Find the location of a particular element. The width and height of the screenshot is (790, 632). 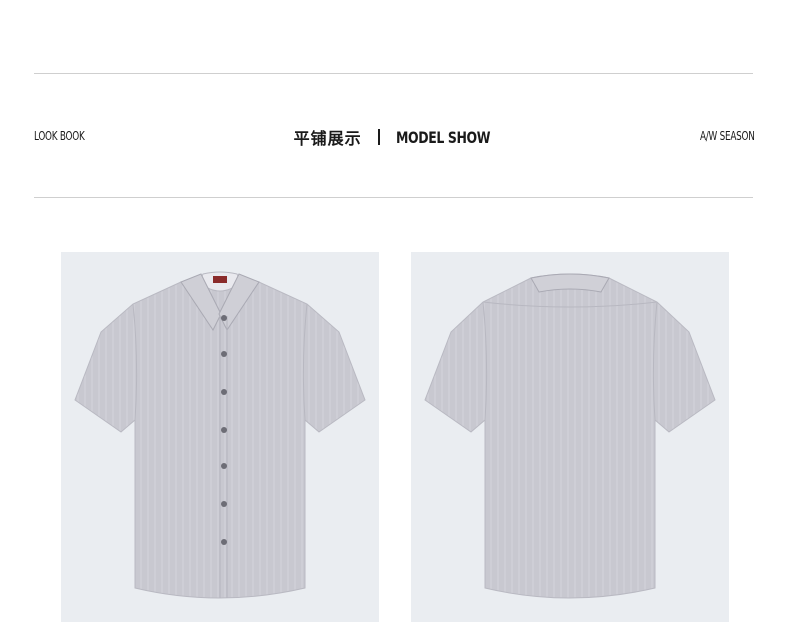

title-english: MODEL SHOW is located at coordinates (443, 137).